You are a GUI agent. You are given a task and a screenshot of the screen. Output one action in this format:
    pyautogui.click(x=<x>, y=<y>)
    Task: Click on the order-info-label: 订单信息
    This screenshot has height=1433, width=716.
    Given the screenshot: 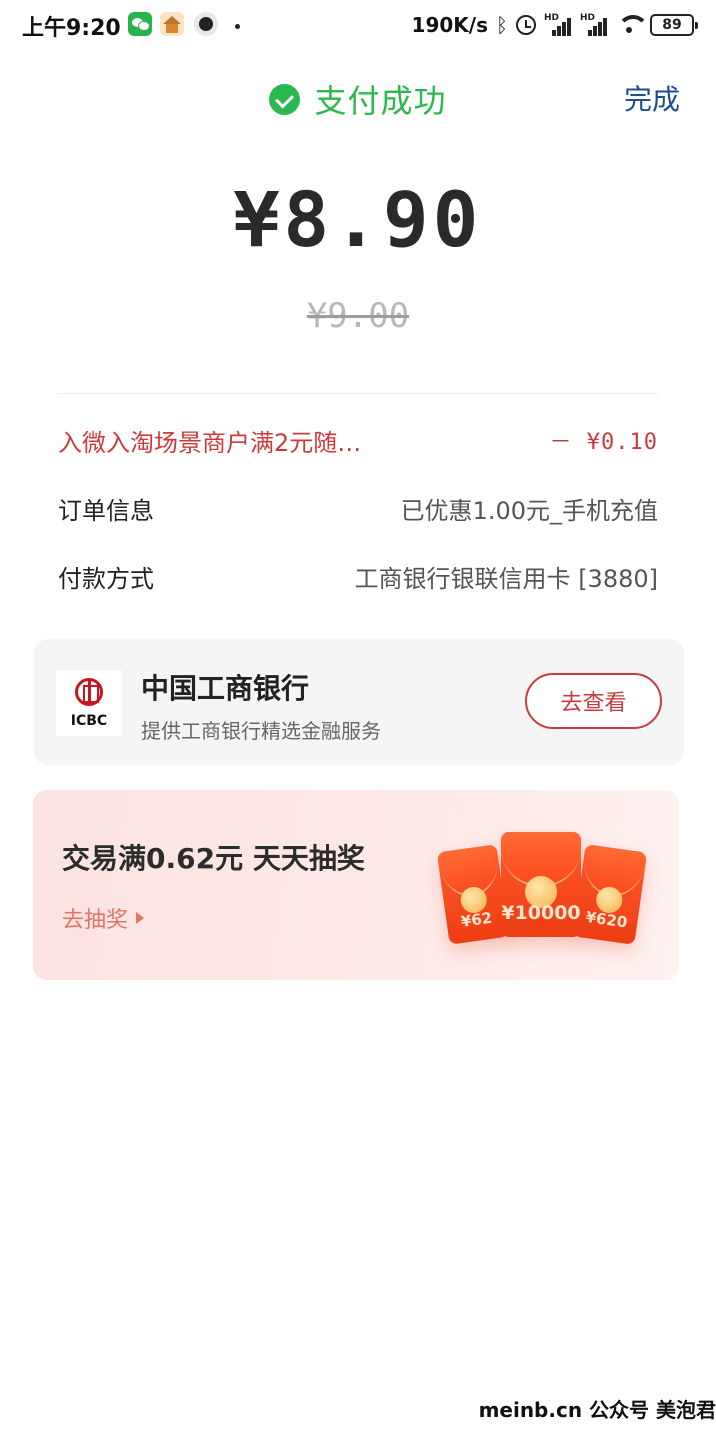 What is the action you would take?
    pyautogui.click(x=106, y=510)
    